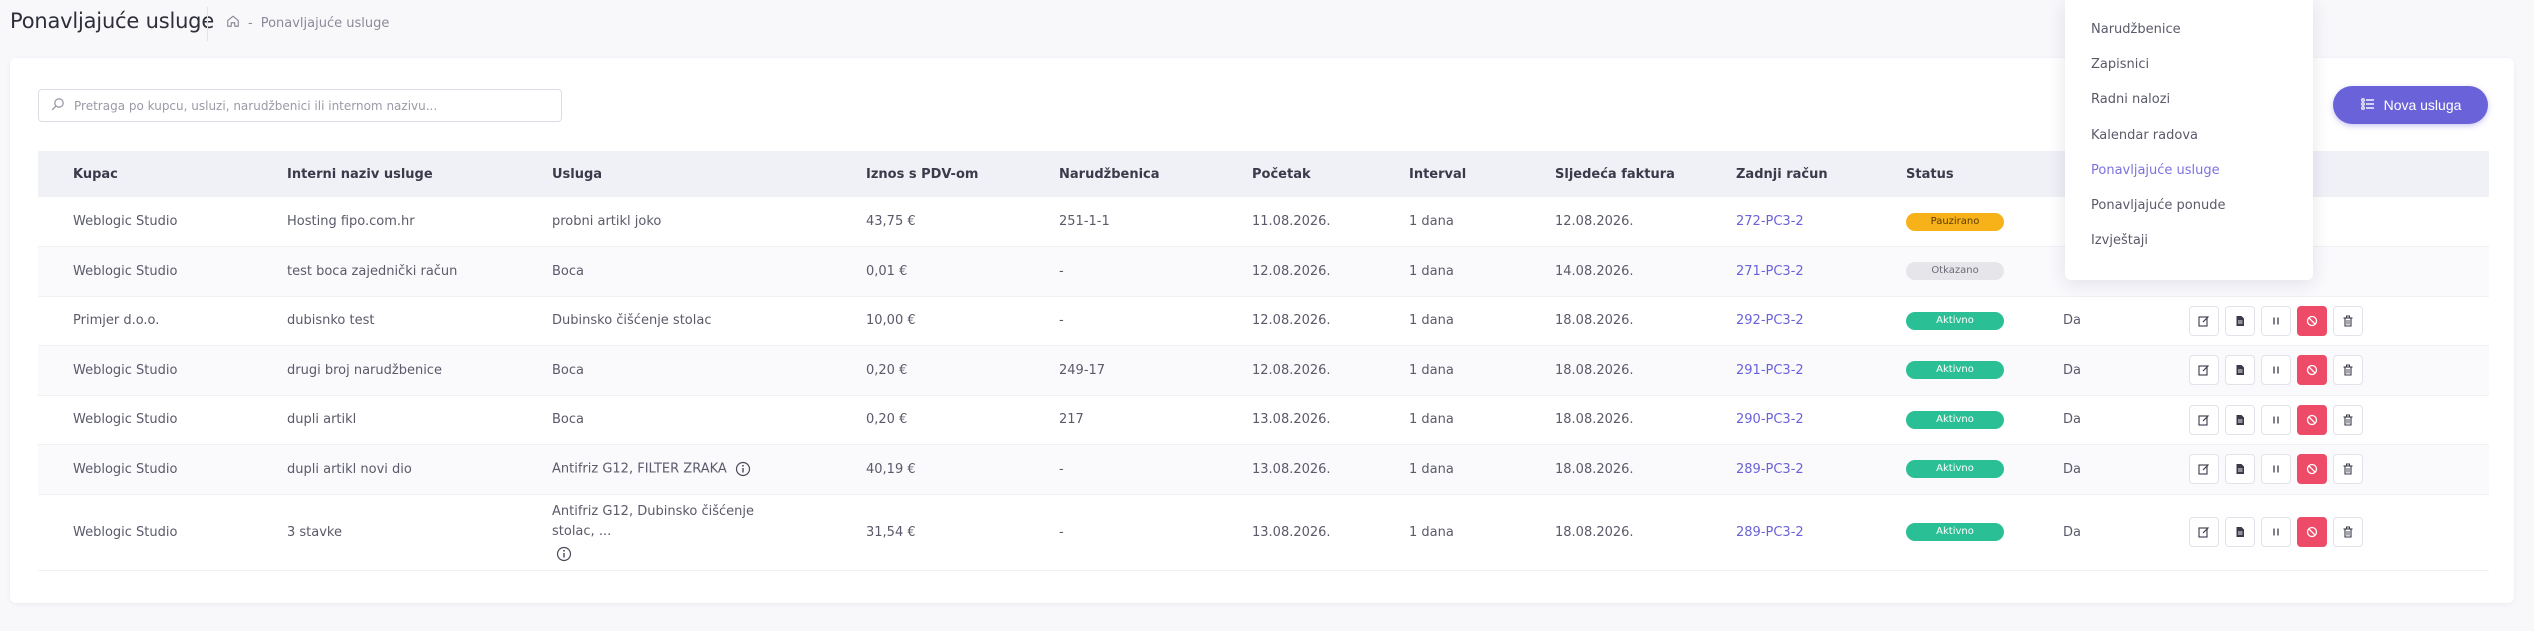  I want to click on cell-actions, so click(2339, 532).